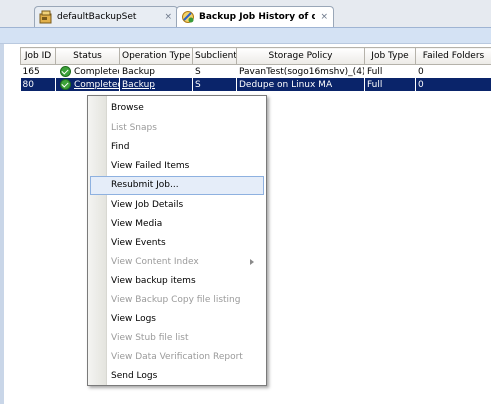 The image size is (491, 404). I want to click on left-panel-edge, so click(2, 224).